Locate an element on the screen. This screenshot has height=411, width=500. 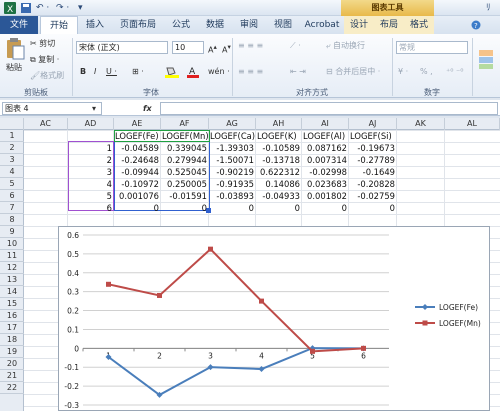
borders-icon: ⊞ · is located at coordinates (138, 72).